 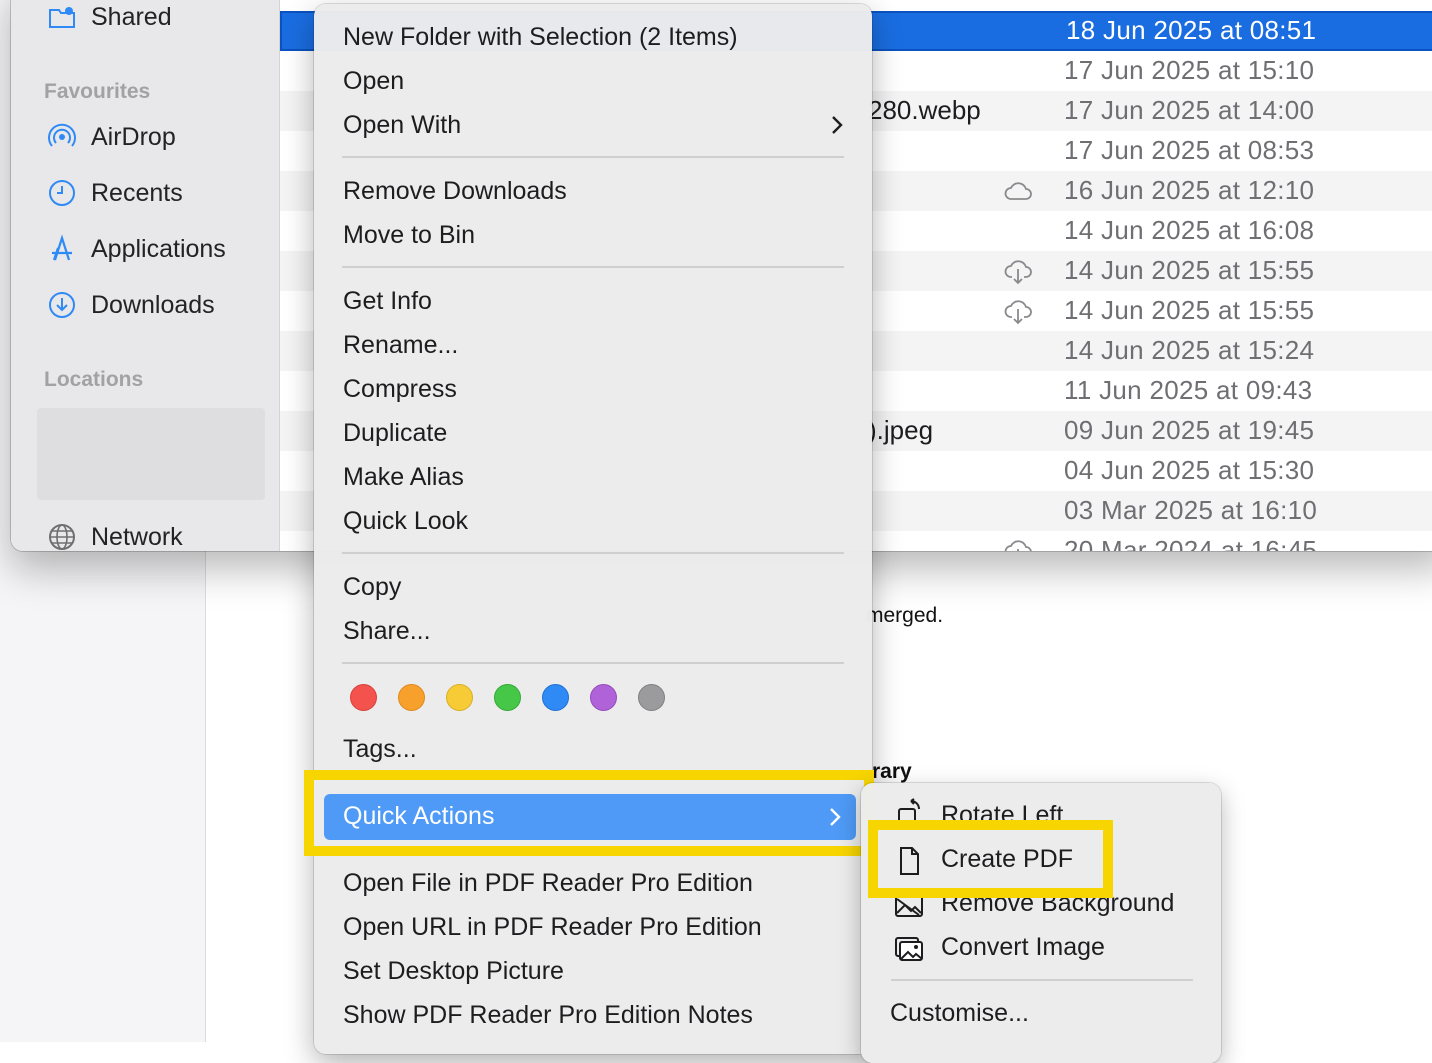 I want to click on file-date: 14 Jun 2025 at 15:24, so click(x=1189, y=350).